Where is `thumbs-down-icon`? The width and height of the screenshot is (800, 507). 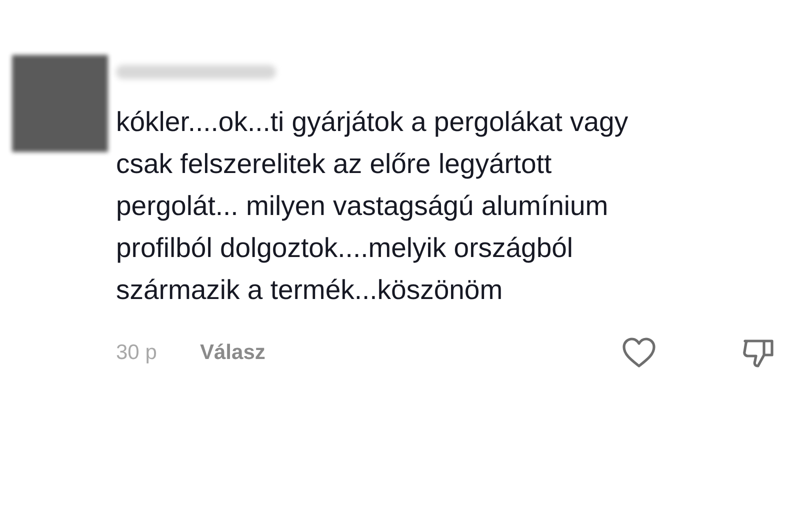 thumbs-down-icon is located at coordinates (759, 353).